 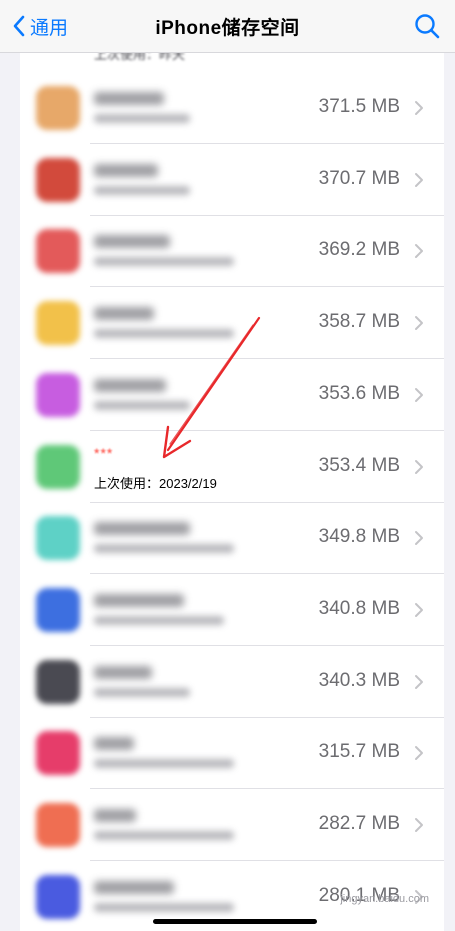 What do you see at coordinates (359, 465) in the screenshot?
I see `app-size: 353.4 MB` at bounding box center [359, 465].